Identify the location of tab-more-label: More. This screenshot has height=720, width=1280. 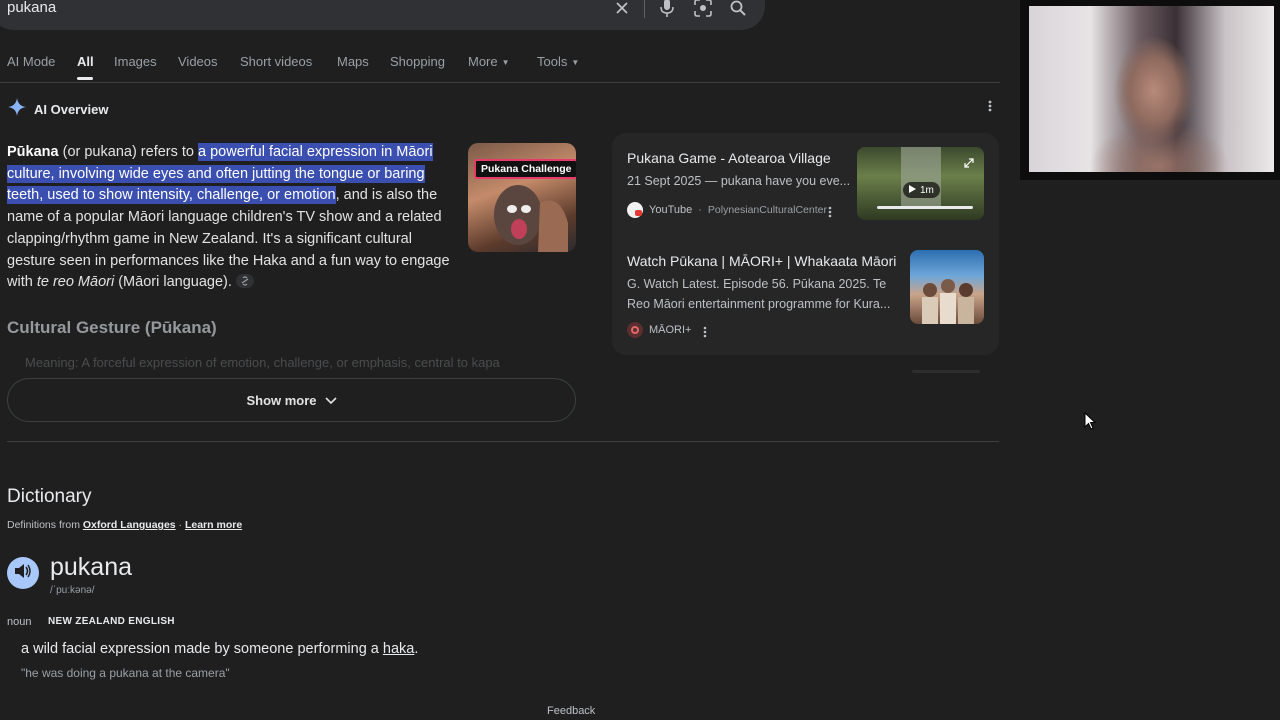
(483, 61).